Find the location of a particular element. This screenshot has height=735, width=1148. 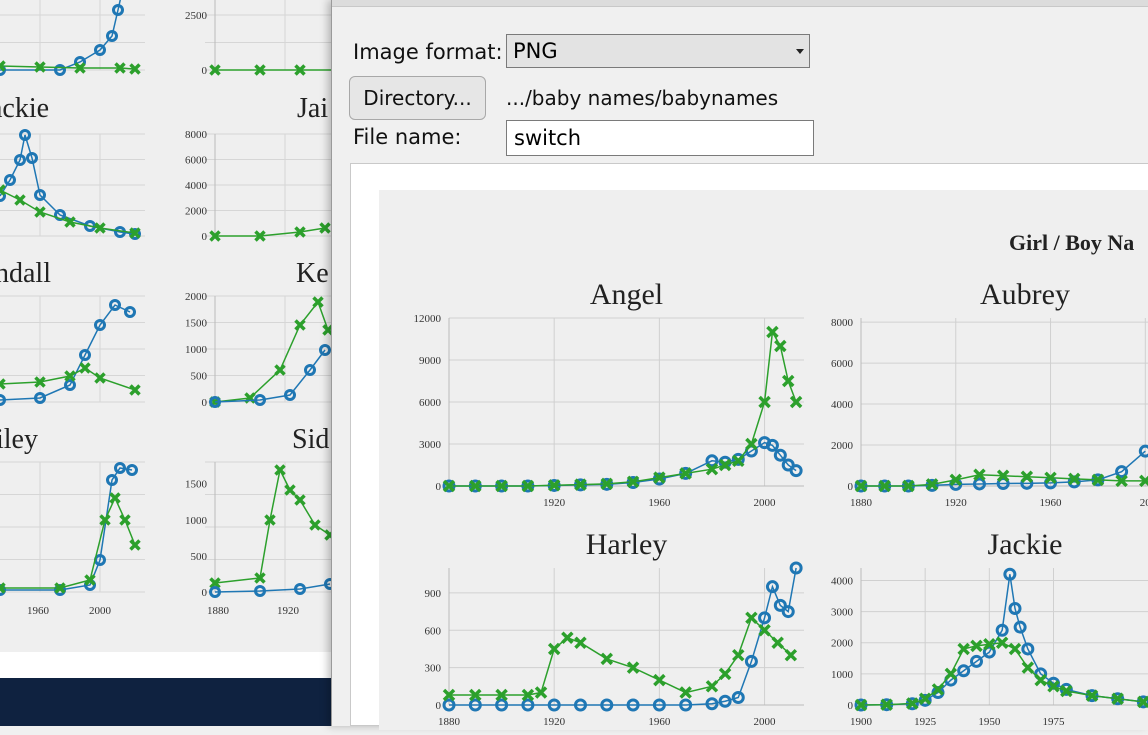

taskbar-strip is located at coordinates (170, 702).